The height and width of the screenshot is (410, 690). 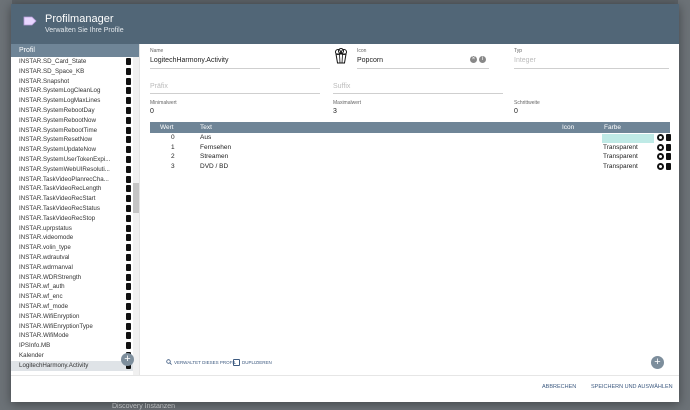 I want to click on sidebar-item: INSTAR.wdrmanval, so click(x=72, y=268).